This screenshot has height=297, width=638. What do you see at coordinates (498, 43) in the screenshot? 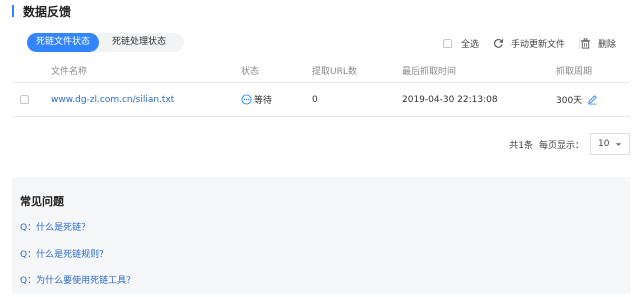
I see `refresh-icon` at bounding box center [498, 43].